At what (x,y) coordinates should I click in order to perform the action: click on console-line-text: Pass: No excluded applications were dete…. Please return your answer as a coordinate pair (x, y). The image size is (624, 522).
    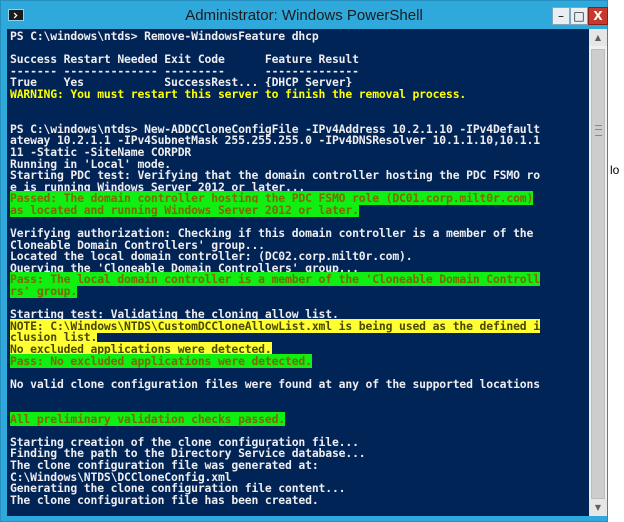
    Looking at the image, I should click on (161, 360).